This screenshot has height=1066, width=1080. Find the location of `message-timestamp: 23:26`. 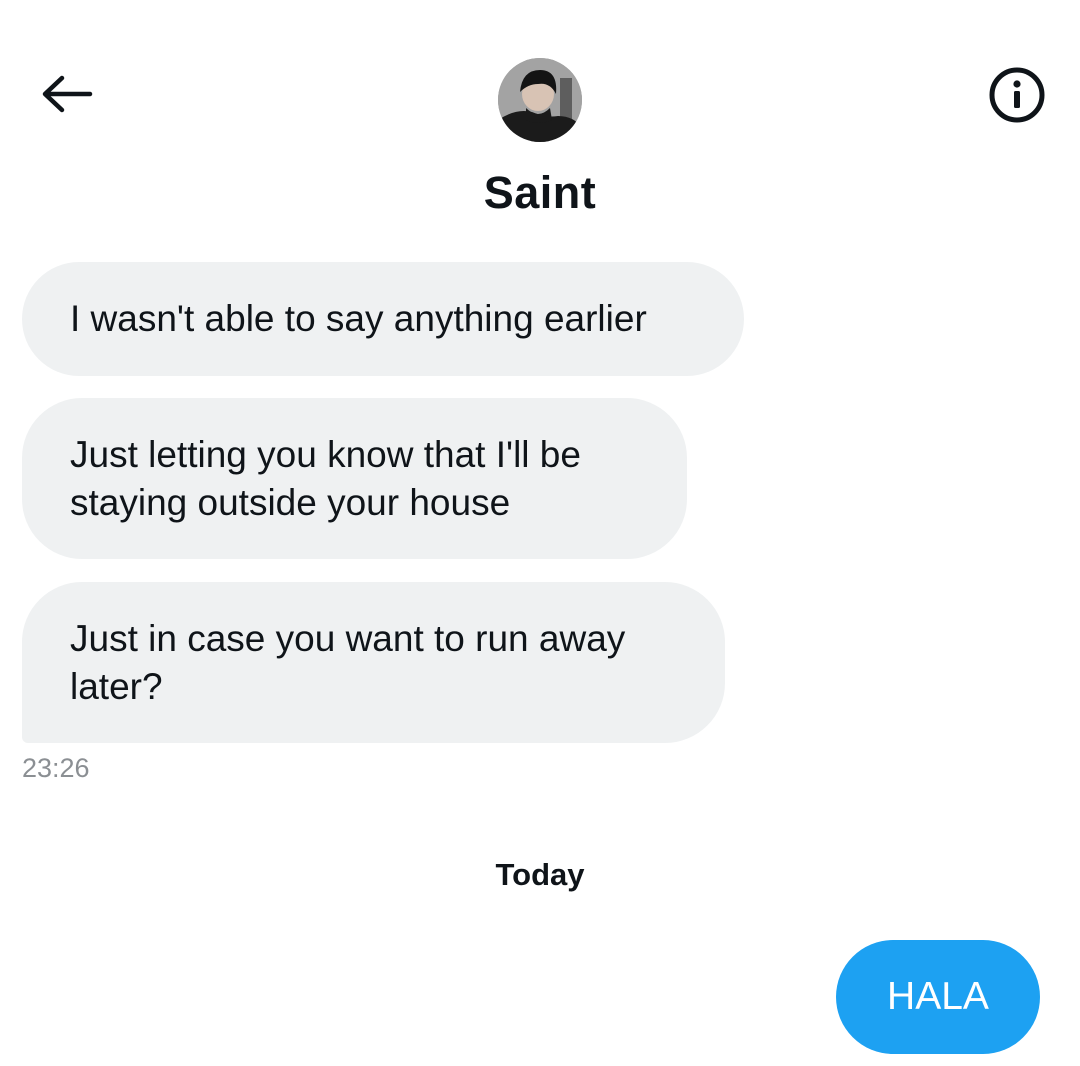

message-timestamp: 23:26 is located at coordinates (56, 768).